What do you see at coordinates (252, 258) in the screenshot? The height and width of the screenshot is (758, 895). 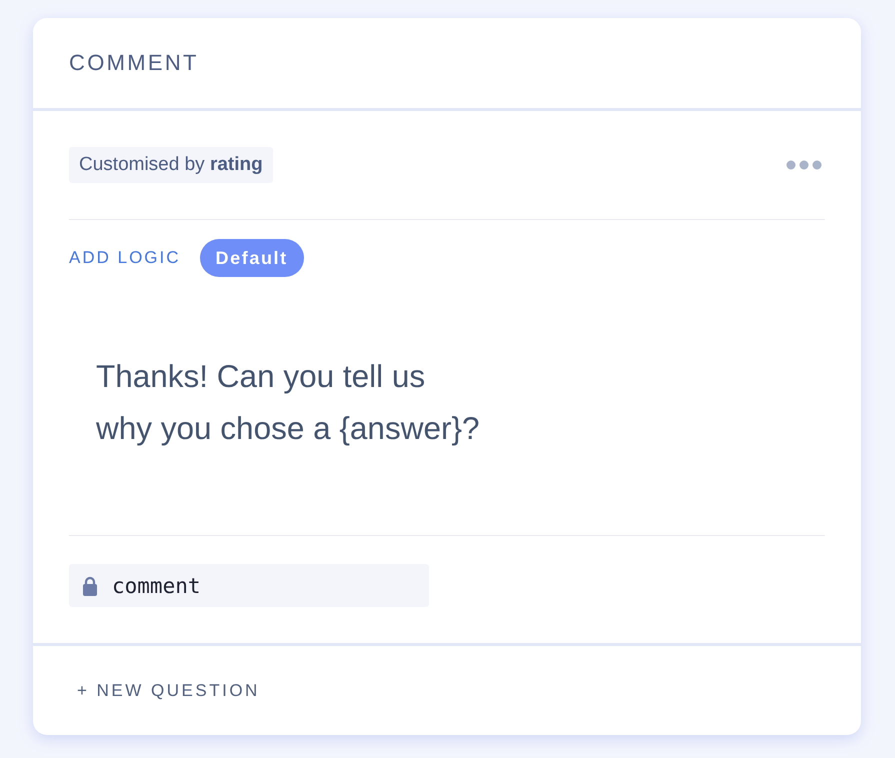 I see `default-badge: Default` at bounding box center [252, 258].